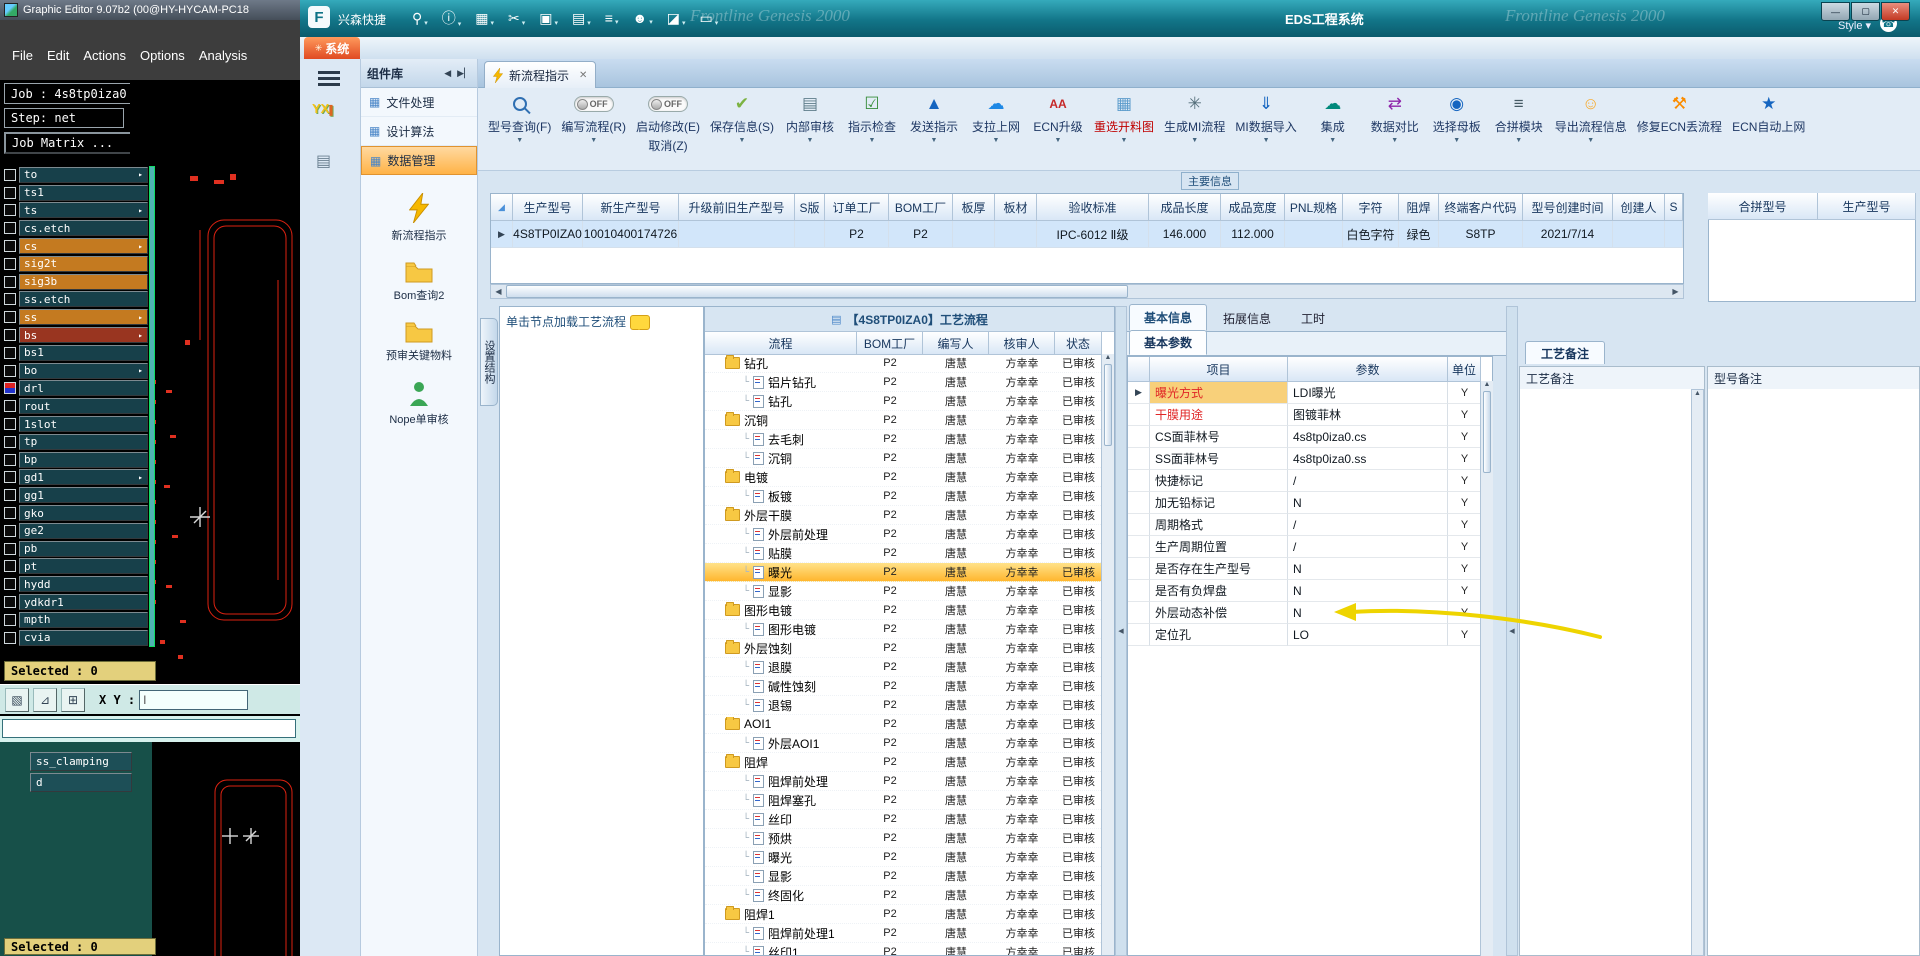 The image size is (1920, 956). Describe the element at coordinates (1310, 635) in the screenshot. I see `param-row-定位孔: 定位孔 LO Y` at that location.